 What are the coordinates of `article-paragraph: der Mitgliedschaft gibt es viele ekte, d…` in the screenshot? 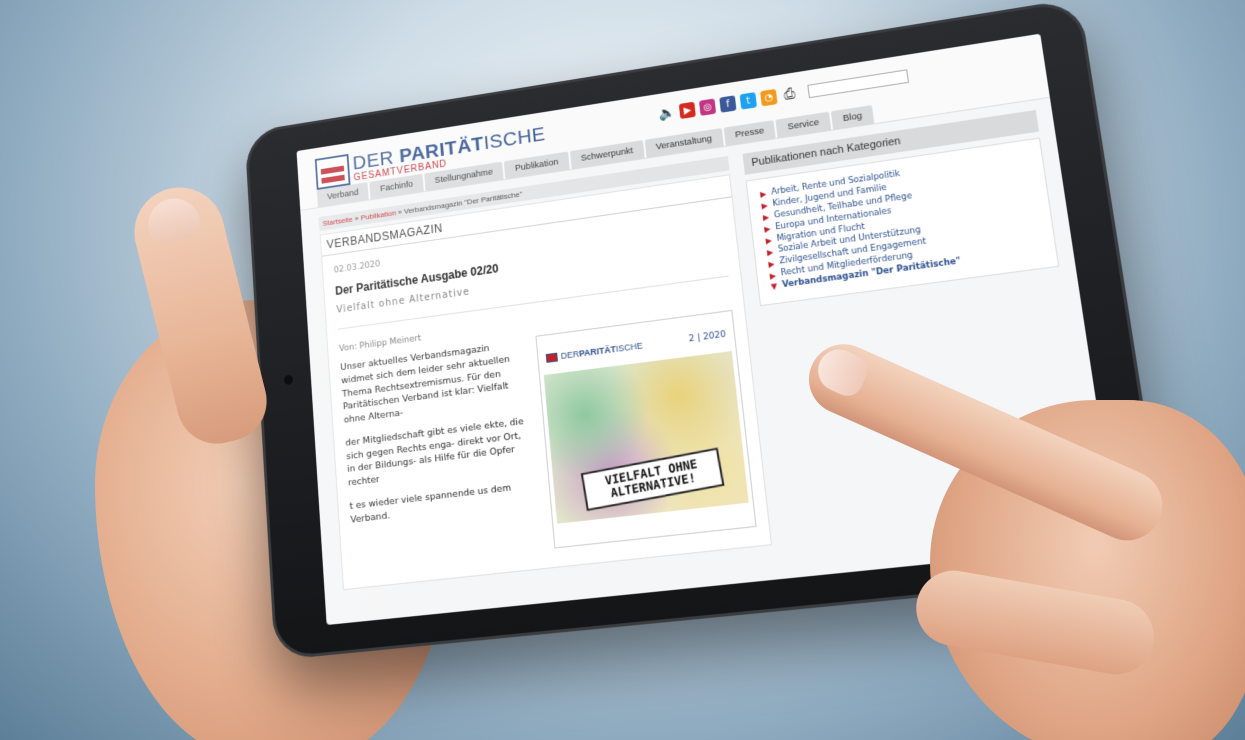 It's located at (435, 452).